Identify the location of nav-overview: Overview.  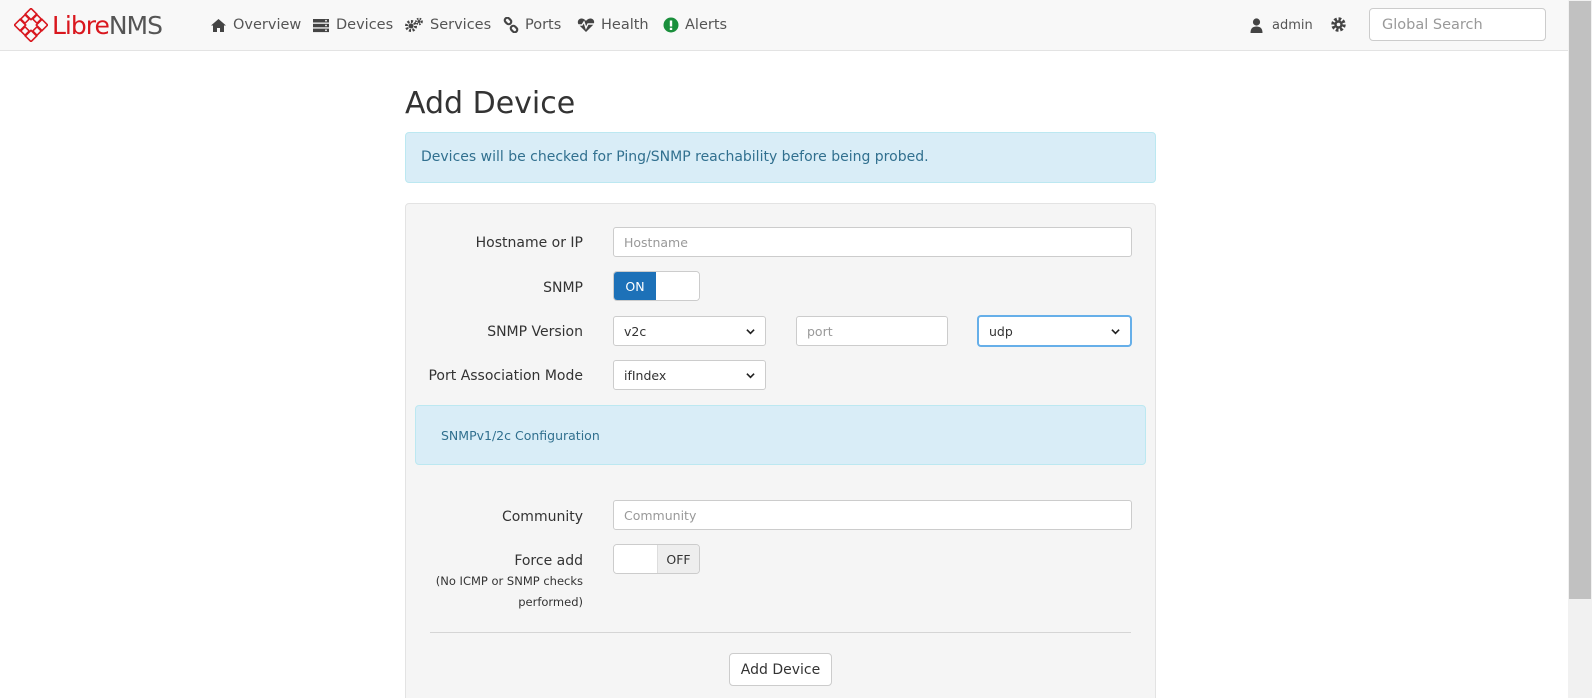
(255, 25).